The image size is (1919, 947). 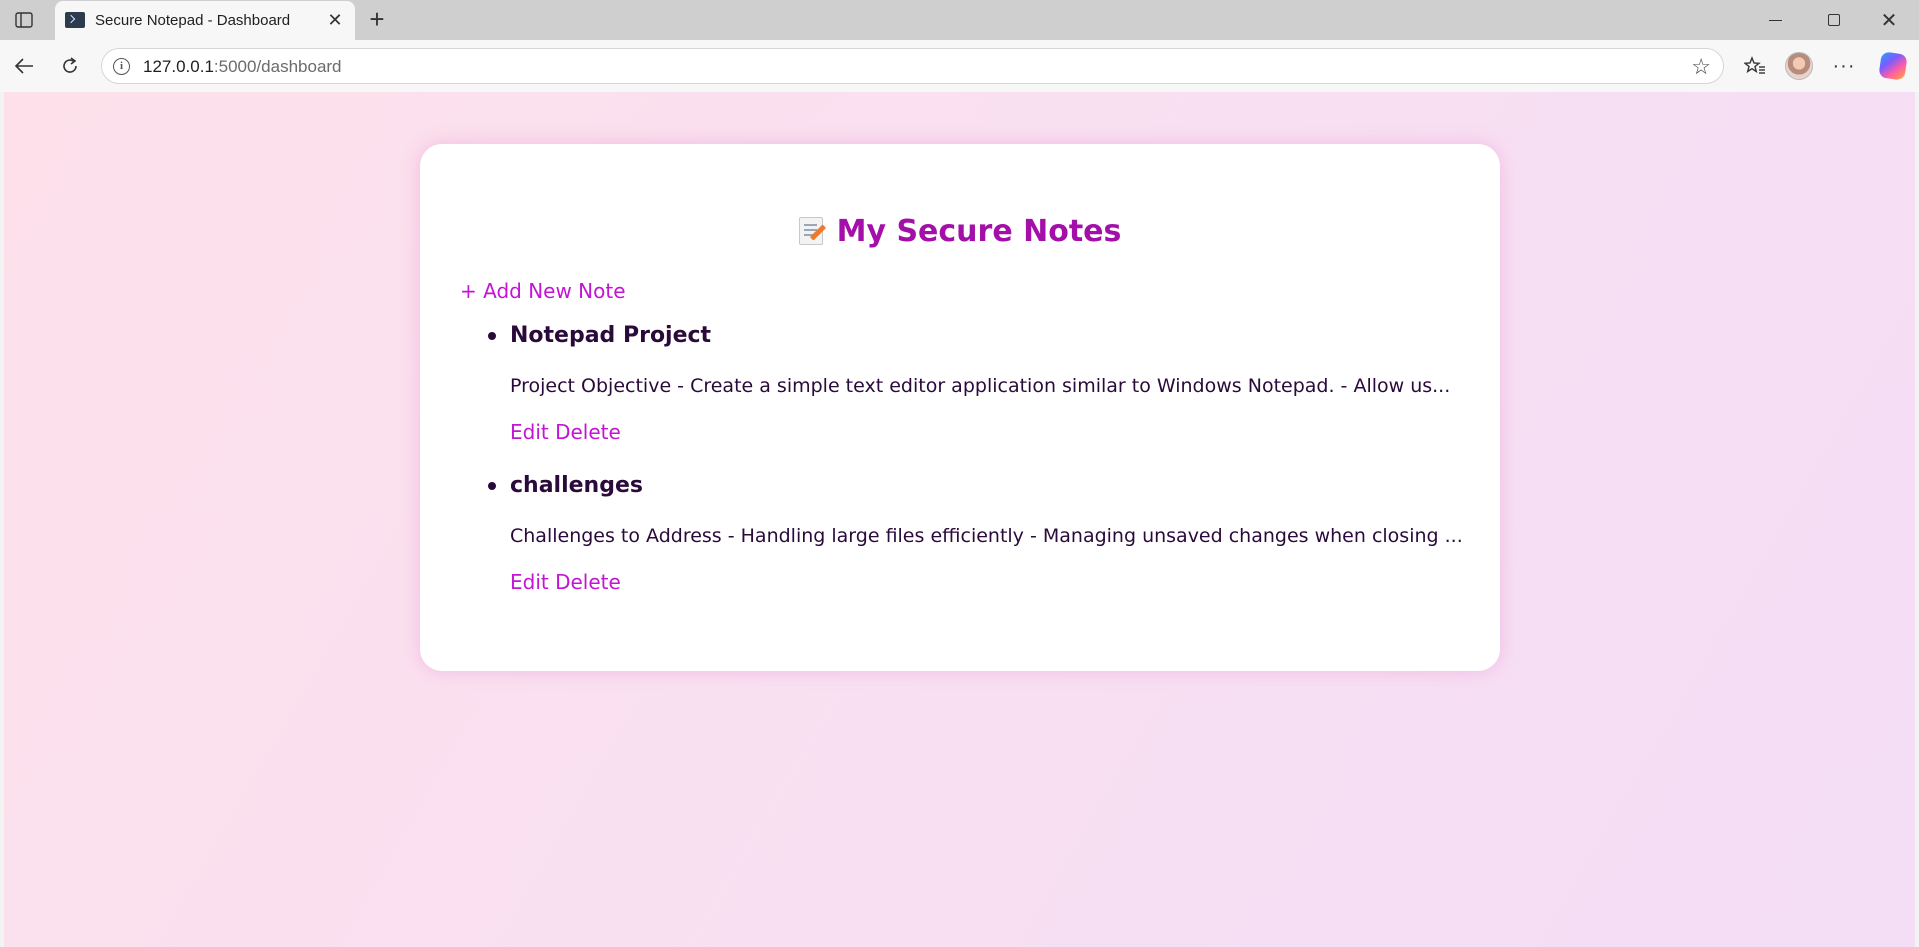 What do you see at coordinates (277, 66) in the screenshot?
I see `url-path: :5000/dashboard` at bounding box center [277, 66].